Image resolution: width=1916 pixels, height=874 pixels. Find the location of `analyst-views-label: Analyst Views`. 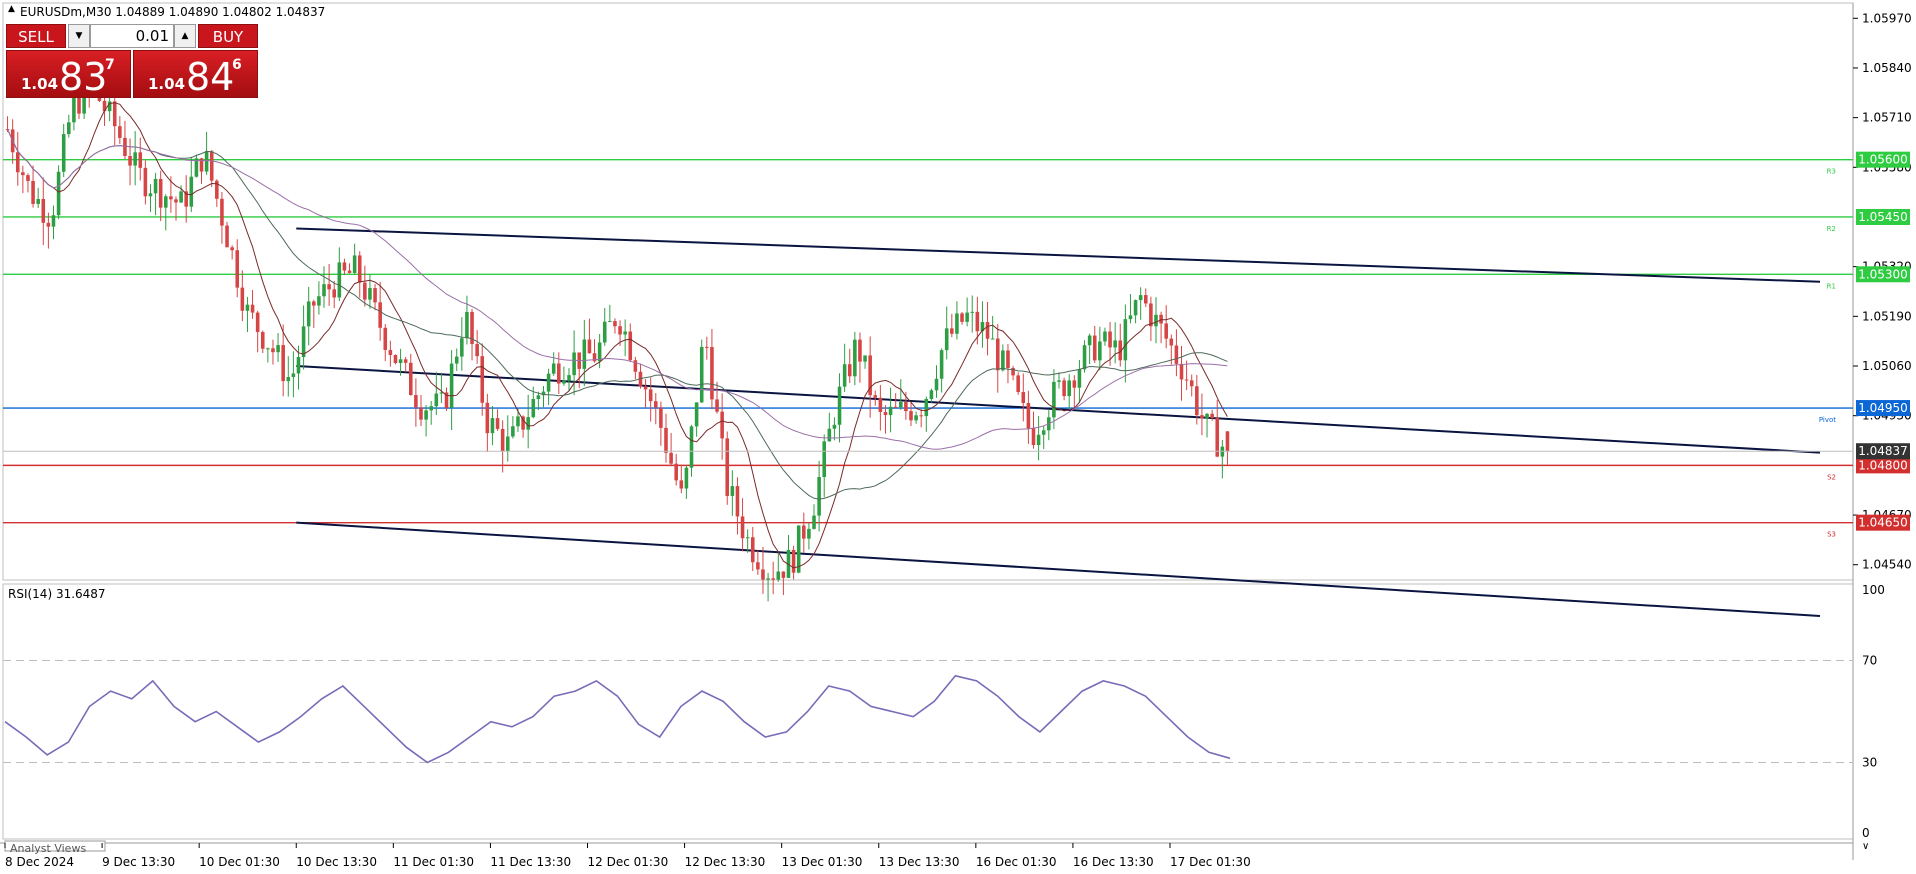

analyst-views-label: Analyst Views is located at coordinates (48, 848).